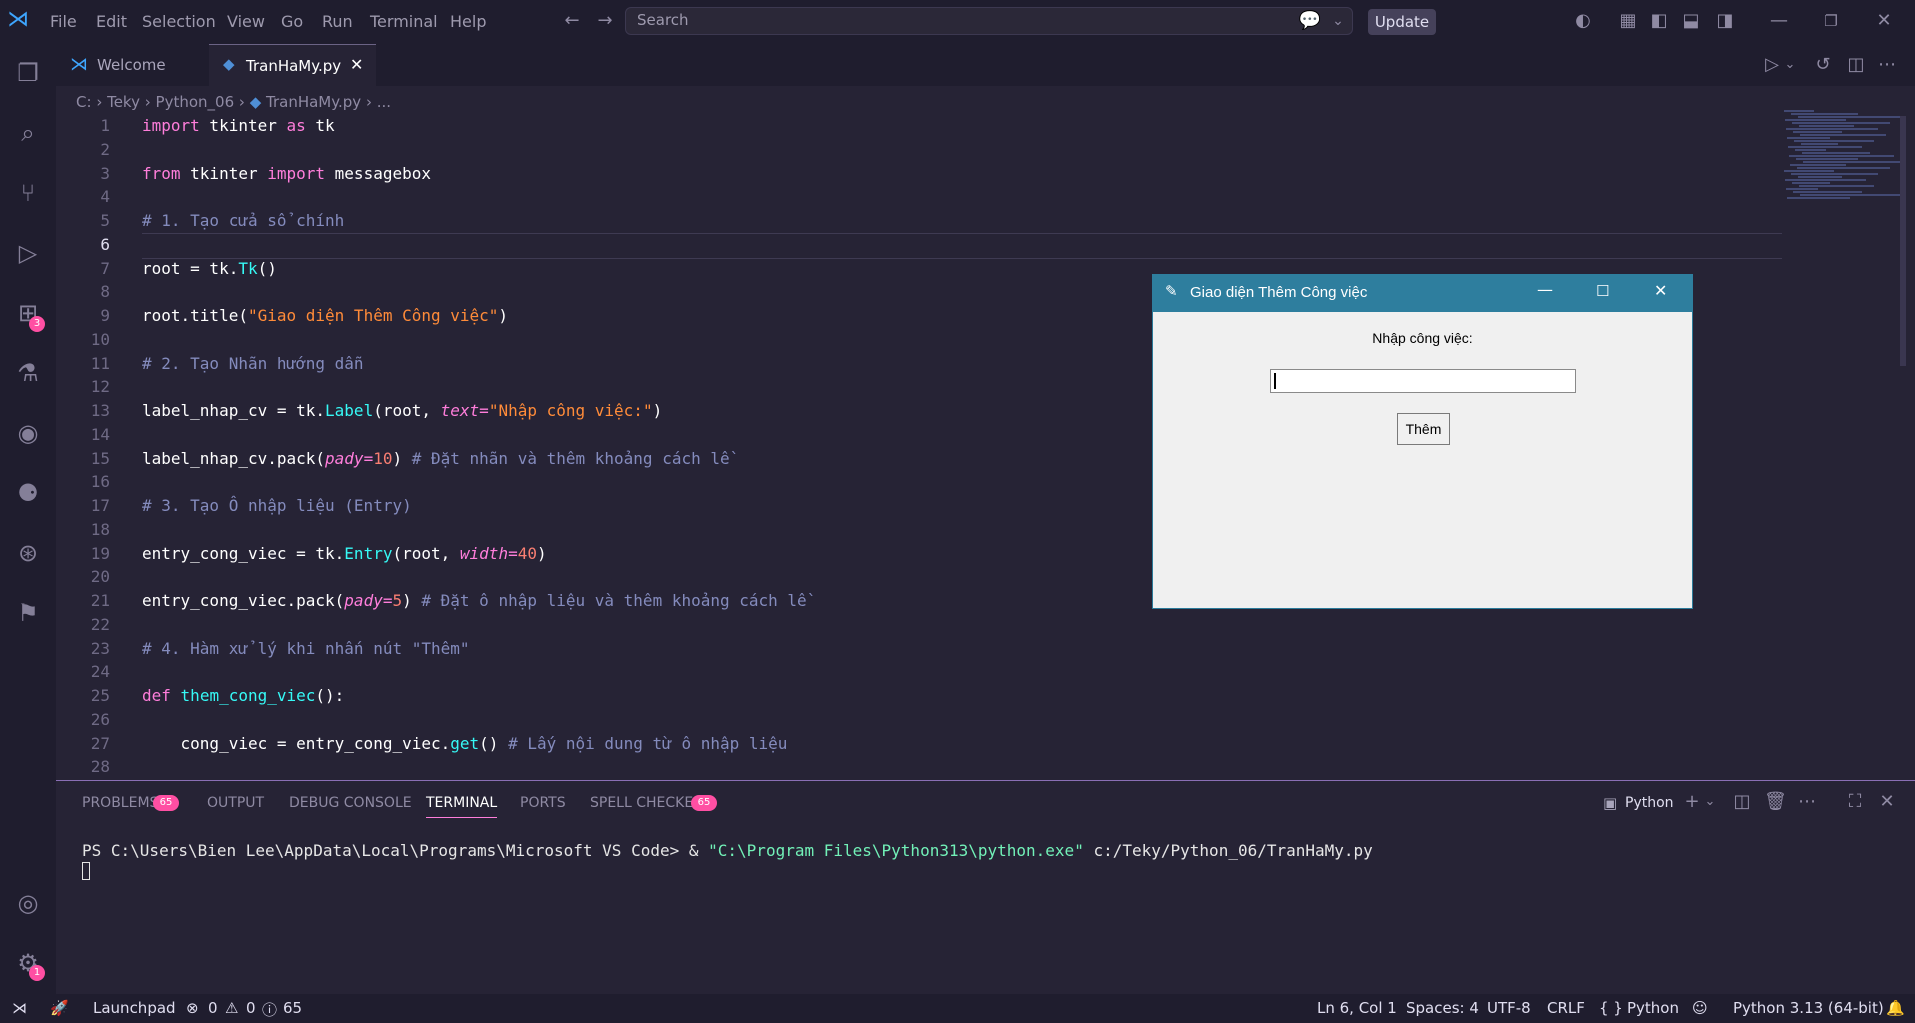  What do you see at coordinates (28, 373) in the screenshot?
I see `testing-icon: ⚗` at bounding box center [28, 373].